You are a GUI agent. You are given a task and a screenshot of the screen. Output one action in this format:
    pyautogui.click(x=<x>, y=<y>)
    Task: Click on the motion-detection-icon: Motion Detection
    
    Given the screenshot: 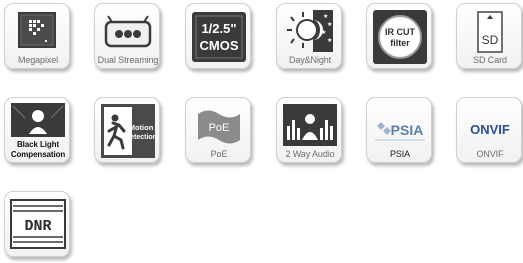 What is the action you would take?
    pyautogui.click(x=129, y=131)
    